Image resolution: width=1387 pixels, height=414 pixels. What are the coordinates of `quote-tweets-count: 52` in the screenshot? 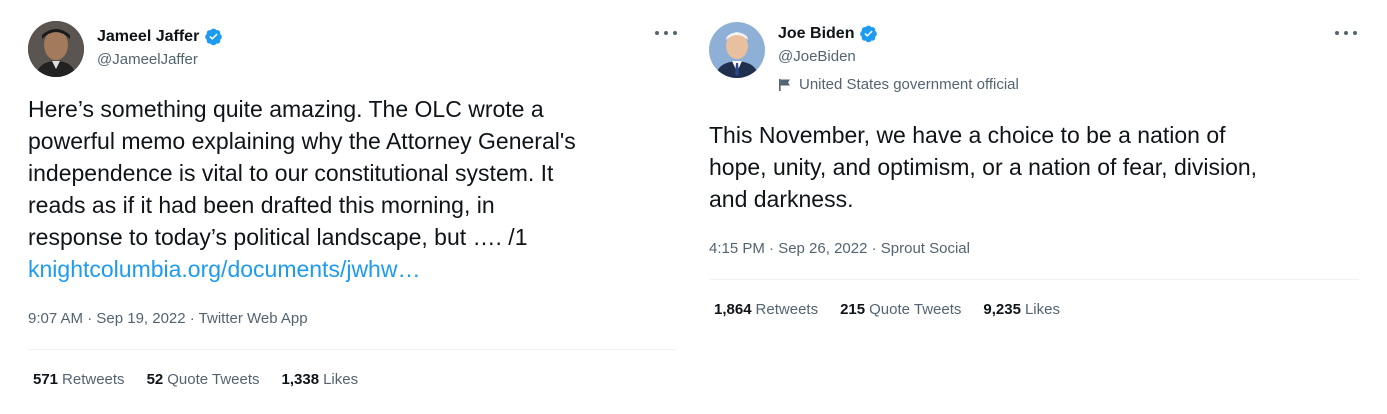 It's located at (155, 379).